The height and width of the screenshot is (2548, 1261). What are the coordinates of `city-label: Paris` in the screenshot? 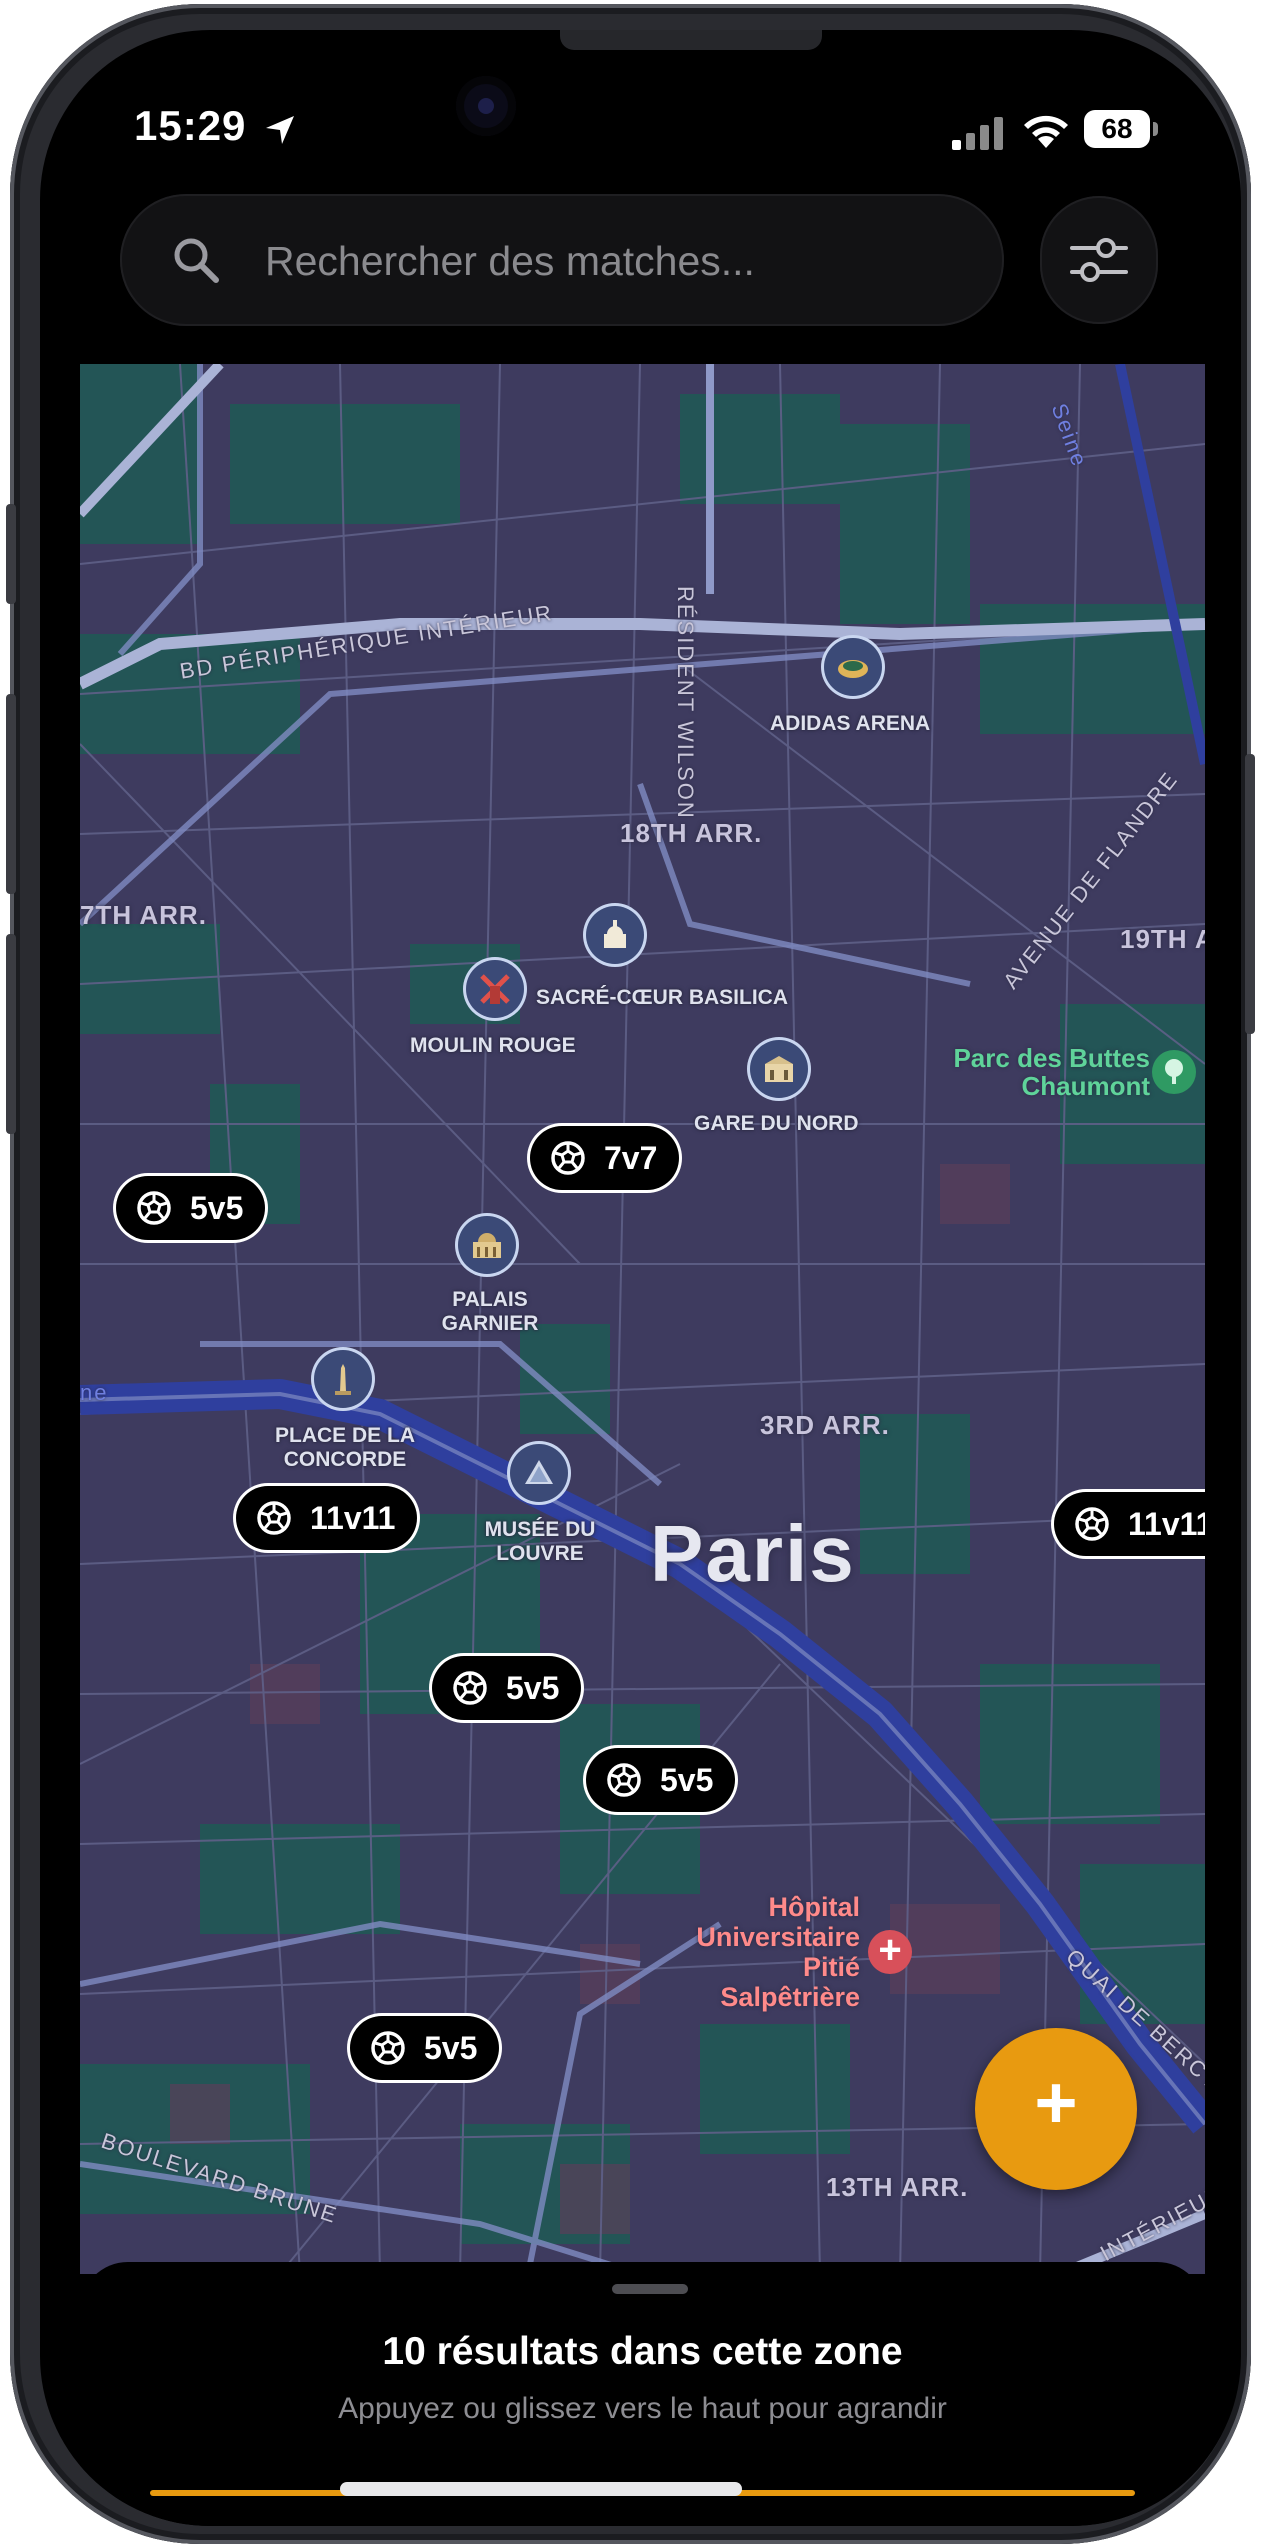 It's located at (753, 1553).